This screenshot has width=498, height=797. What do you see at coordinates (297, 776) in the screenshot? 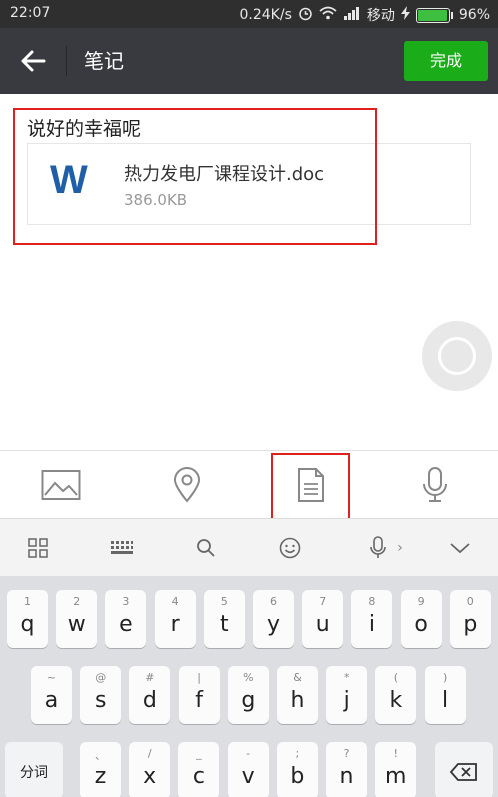
I see `key-label: b` at bounding box center [297, 776].